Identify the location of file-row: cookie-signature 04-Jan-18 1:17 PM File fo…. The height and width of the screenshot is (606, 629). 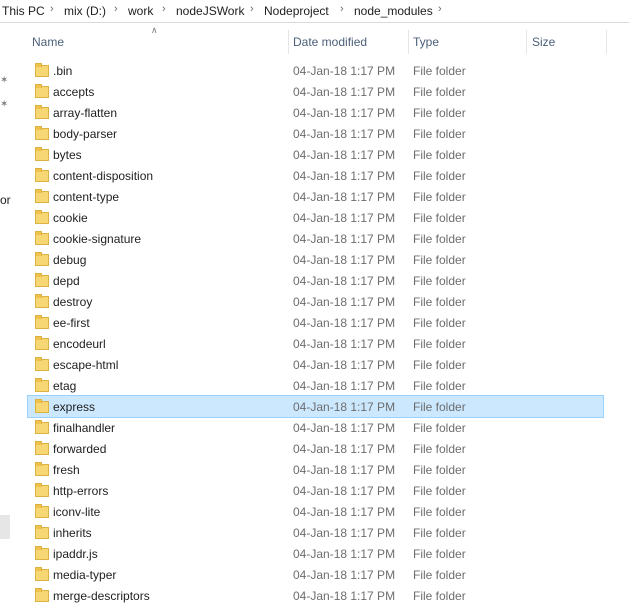
(315, 238).